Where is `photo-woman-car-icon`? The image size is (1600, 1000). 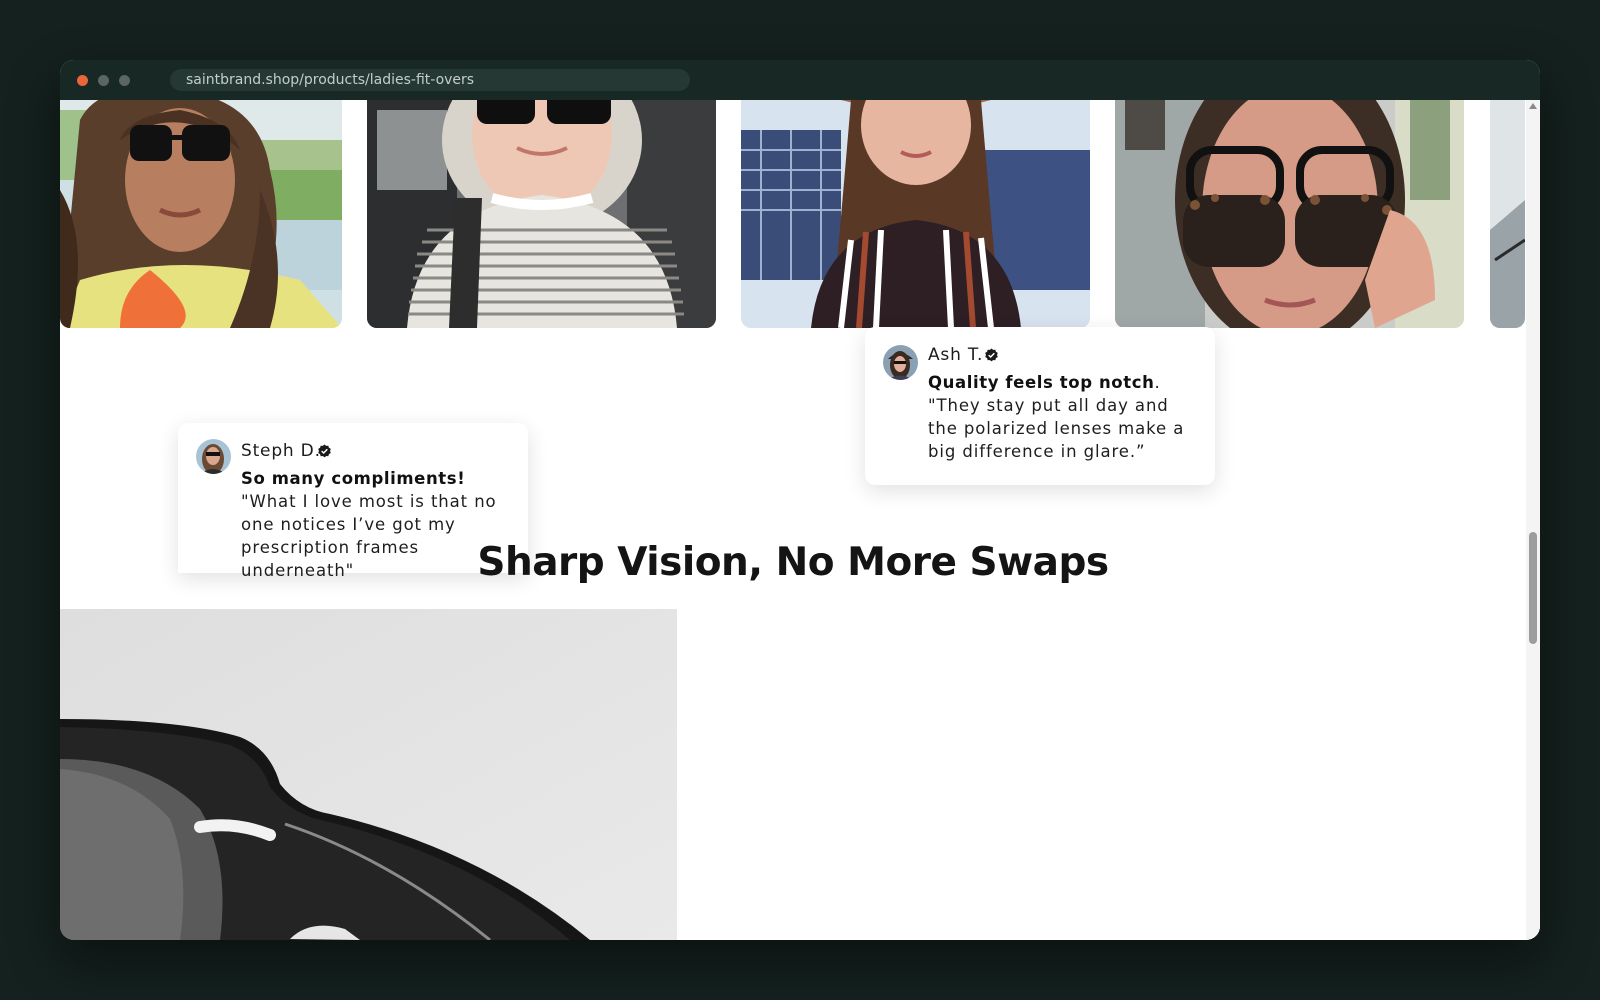 photo-woman-car-icon is located at coordinates (541, 214).